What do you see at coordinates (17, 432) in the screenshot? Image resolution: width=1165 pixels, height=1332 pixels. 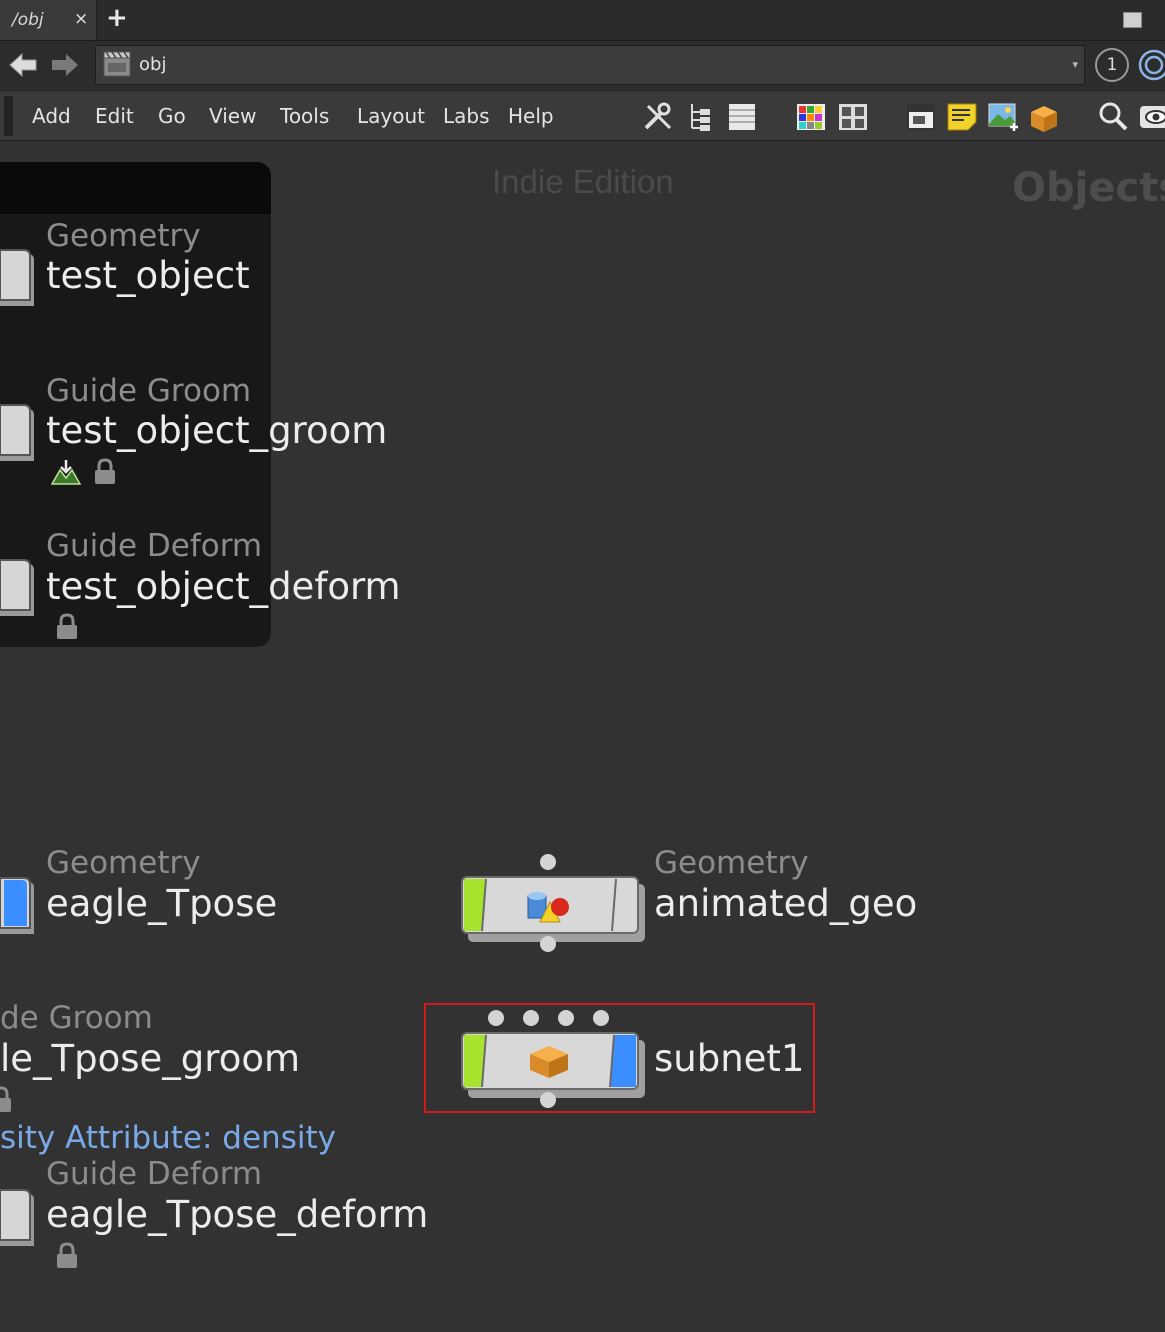 I see `node-test-object-groom-body` at bounding box center [17, 432].